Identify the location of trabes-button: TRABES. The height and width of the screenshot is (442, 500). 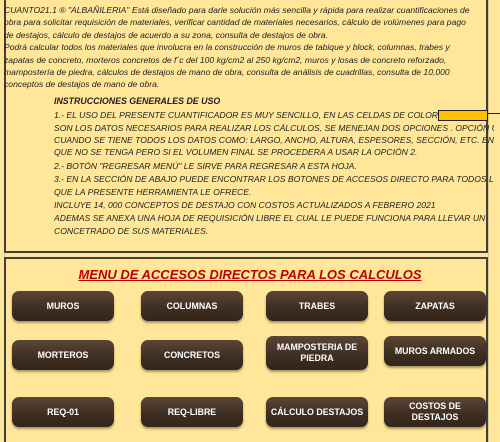
(317, 306).